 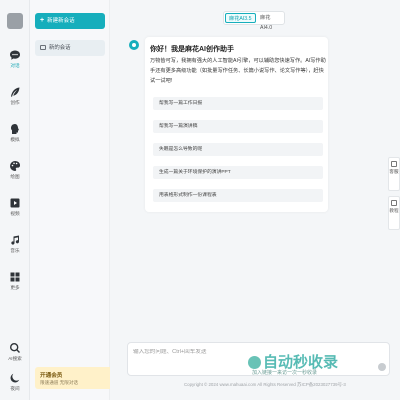 What do you see at coordinates (14, 347) in the screenshot?
I see `search-icon` at bounding box center [14, 347].